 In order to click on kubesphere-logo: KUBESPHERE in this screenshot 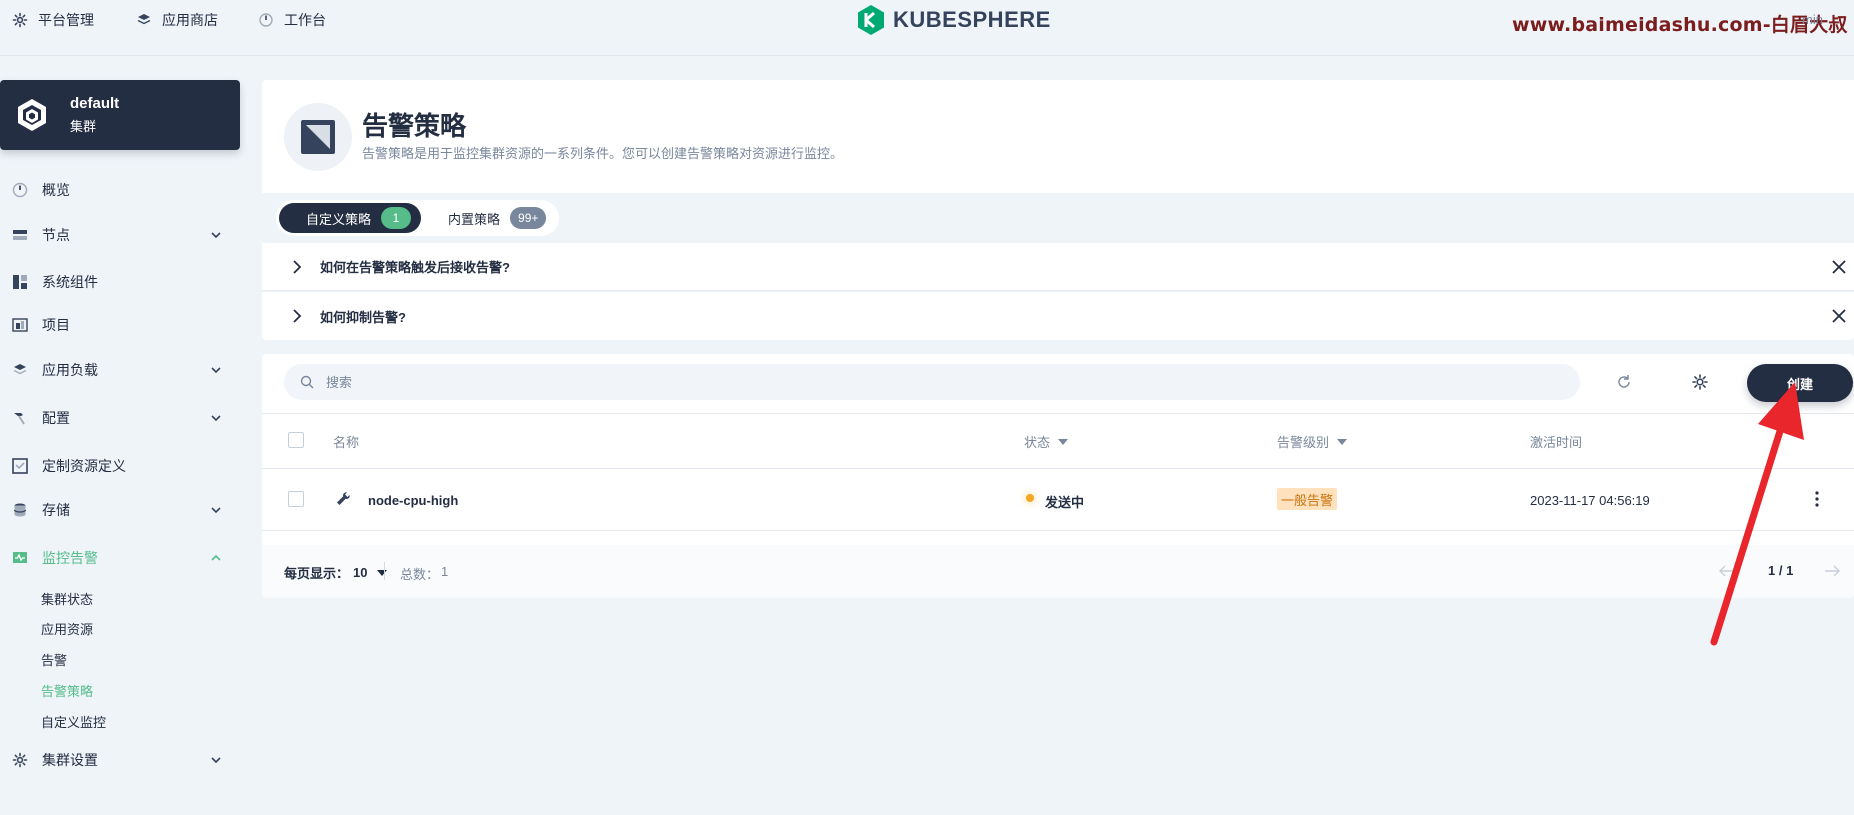, I will do `click(954, 20)`.